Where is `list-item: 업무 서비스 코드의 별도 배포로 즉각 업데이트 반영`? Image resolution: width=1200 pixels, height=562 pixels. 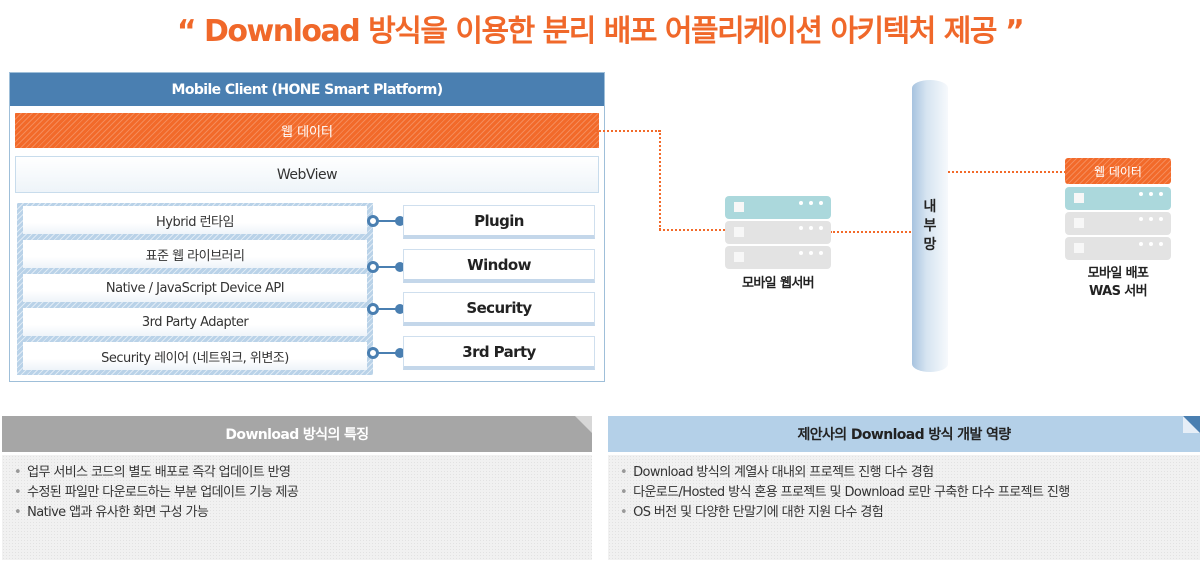 list-item: 업무 서비스 코드의 별도 배포로 즉각 업데이트 반영 is located at coordinates (297, 473).